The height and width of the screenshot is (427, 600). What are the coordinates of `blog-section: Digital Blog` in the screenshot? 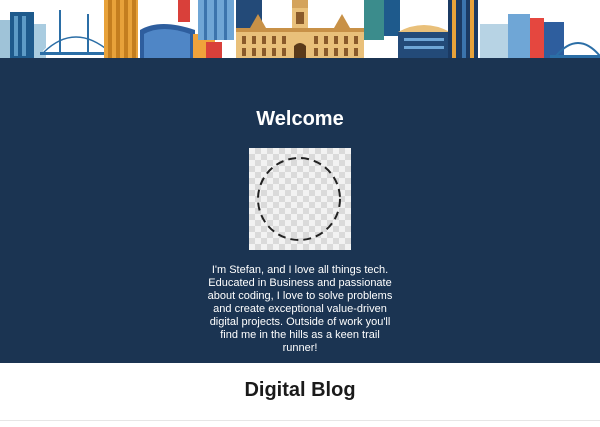 It's located at (300, 392).